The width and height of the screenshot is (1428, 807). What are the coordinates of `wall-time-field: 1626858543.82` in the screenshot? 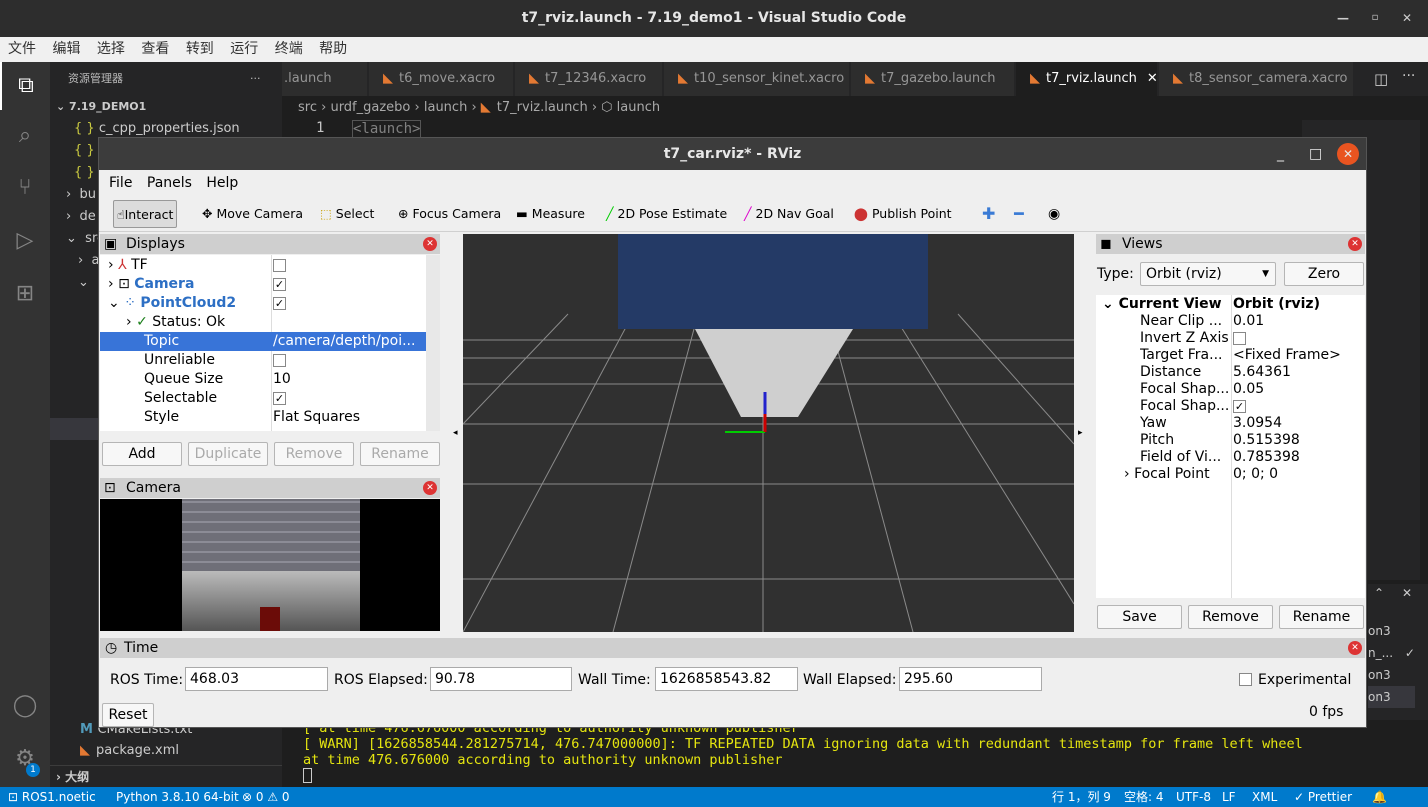 It's located at (726, 679).